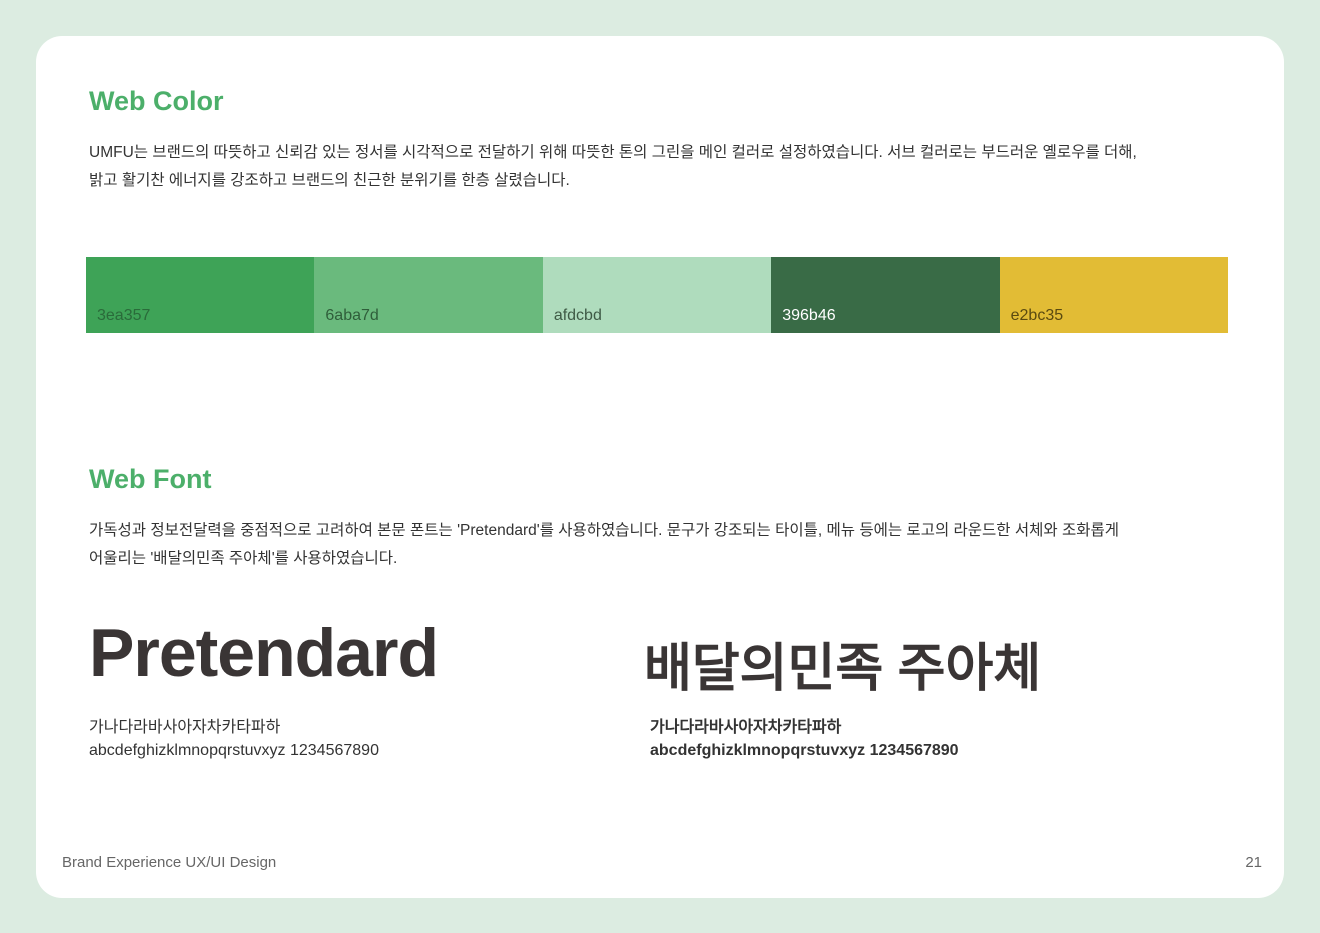  What do you see at coordinates (843, 669) in the screenshot?
I see `jua-sample-title: 배달의민족 주아체` at bounding box center [843, 669].